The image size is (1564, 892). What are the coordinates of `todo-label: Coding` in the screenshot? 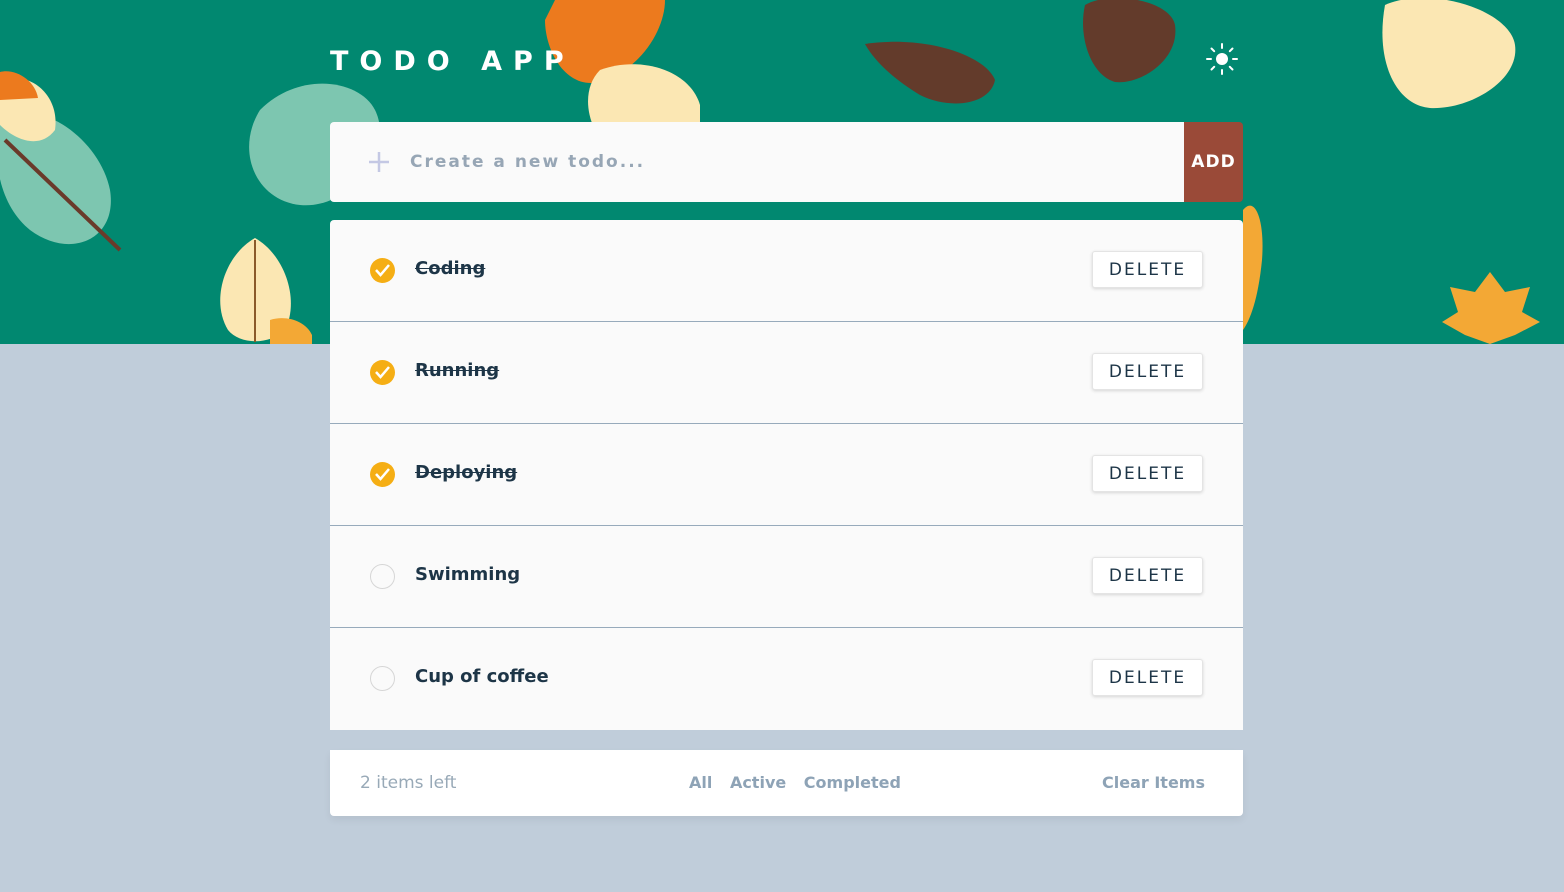 It's located at (450, 268).